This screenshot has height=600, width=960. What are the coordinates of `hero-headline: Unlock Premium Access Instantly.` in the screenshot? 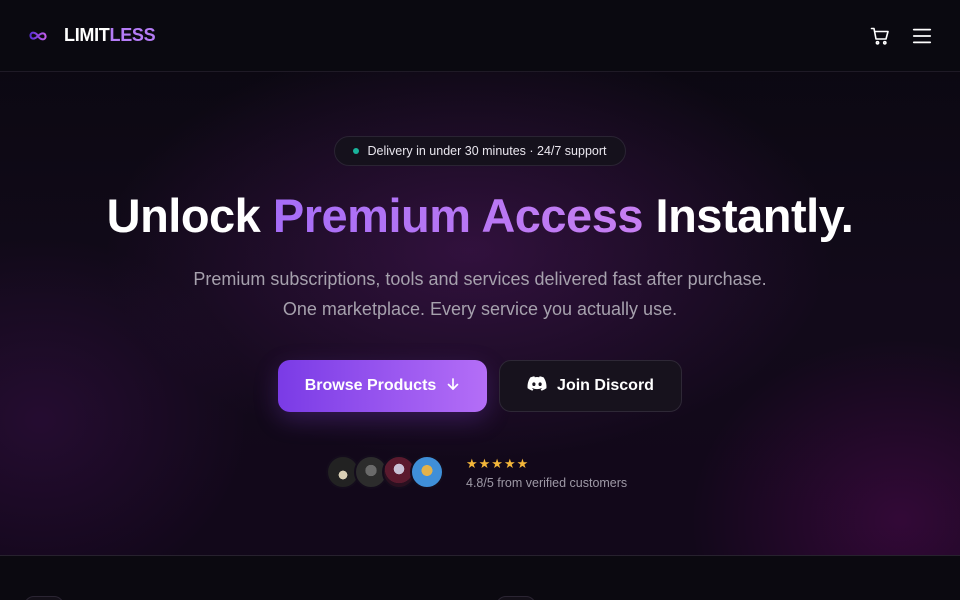 It's located at (480, 216).